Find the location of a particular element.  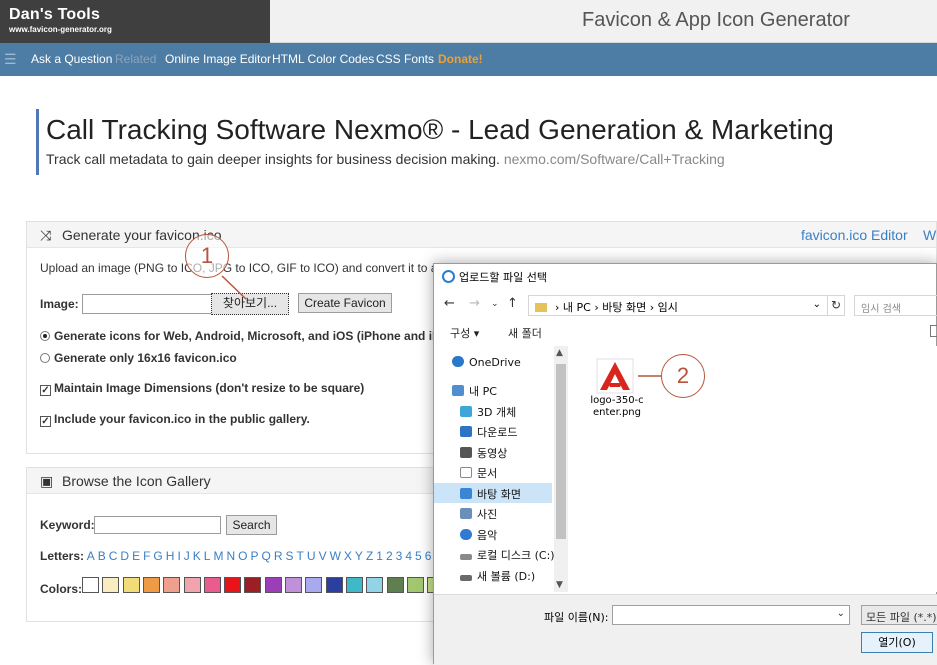

callout-lines is located at coordinates (441, 326).